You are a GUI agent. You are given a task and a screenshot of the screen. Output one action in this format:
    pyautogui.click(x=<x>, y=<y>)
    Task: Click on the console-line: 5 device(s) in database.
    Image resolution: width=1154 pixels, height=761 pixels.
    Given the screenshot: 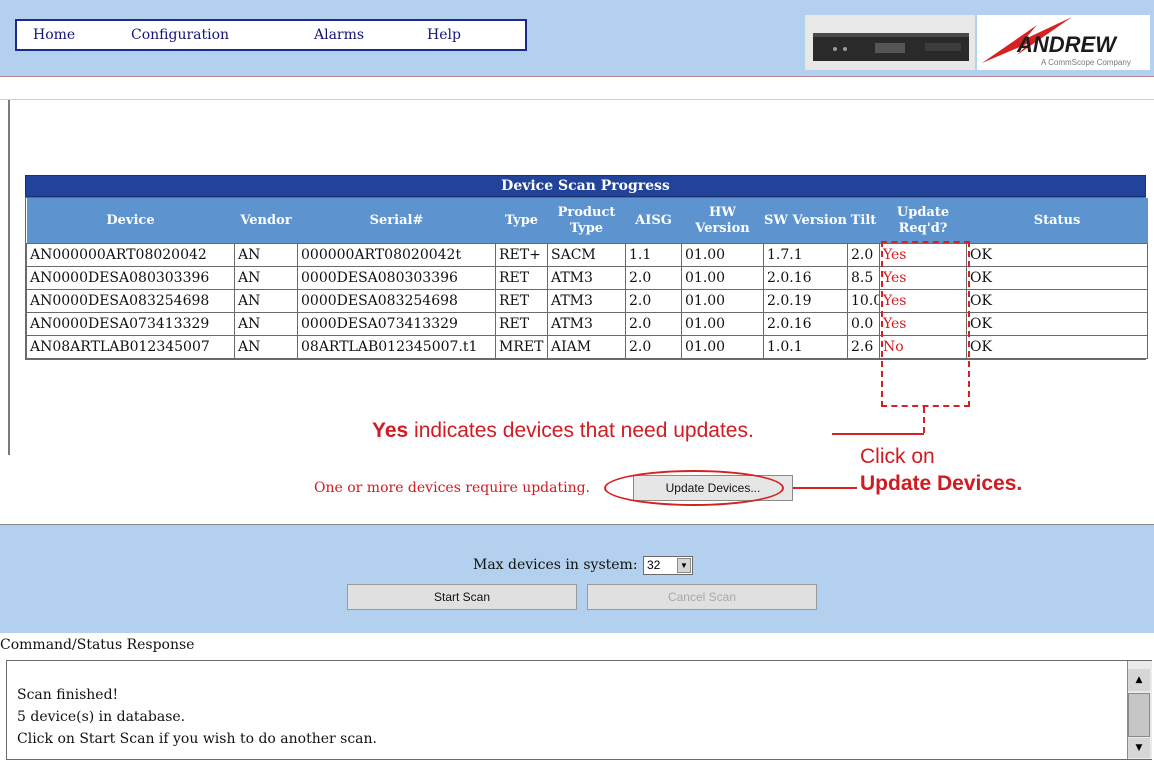 What is the action you would take?
    pyautogui.click(x=101, y=717)
    